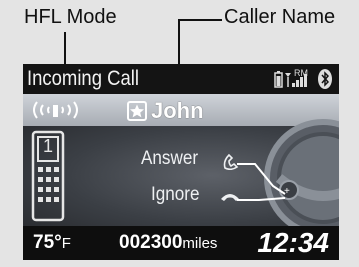 The height and width of the screenshot is (267, 359). What do you see at coordinates (169, 159) in the screenshot?
I see `answer-option: Answer` at bounding box center [169, 159].